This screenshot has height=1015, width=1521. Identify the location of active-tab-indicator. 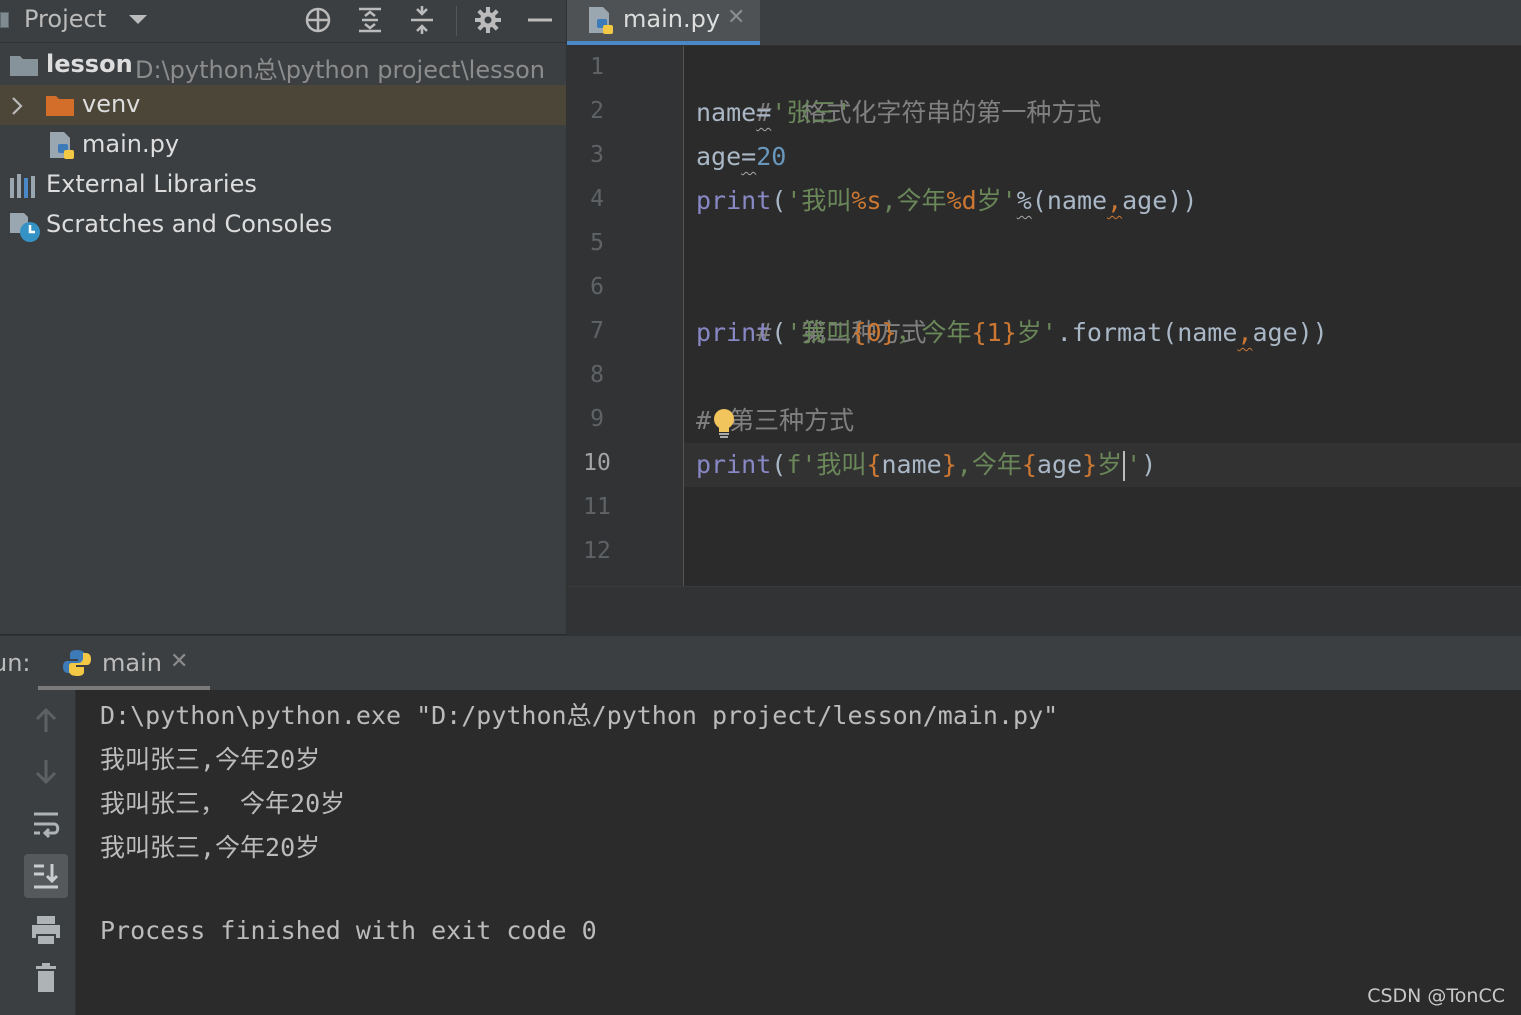
(663, 43).